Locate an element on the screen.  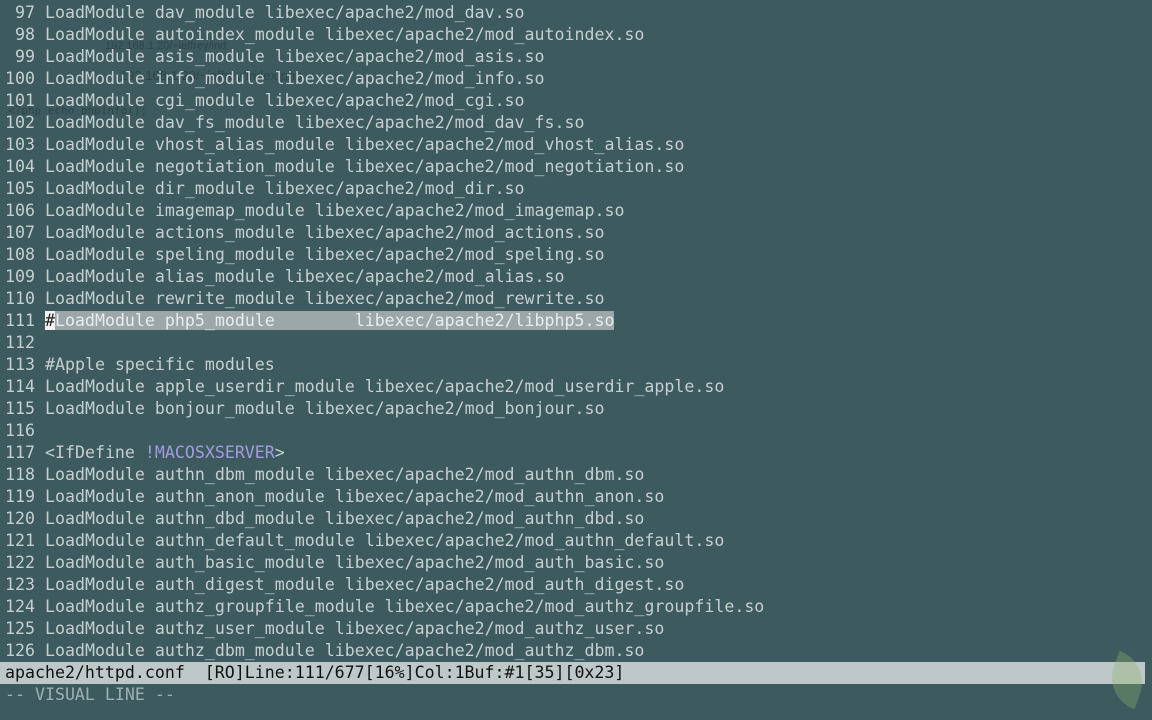
line-number: 102 is located at coordinates (20, 122).